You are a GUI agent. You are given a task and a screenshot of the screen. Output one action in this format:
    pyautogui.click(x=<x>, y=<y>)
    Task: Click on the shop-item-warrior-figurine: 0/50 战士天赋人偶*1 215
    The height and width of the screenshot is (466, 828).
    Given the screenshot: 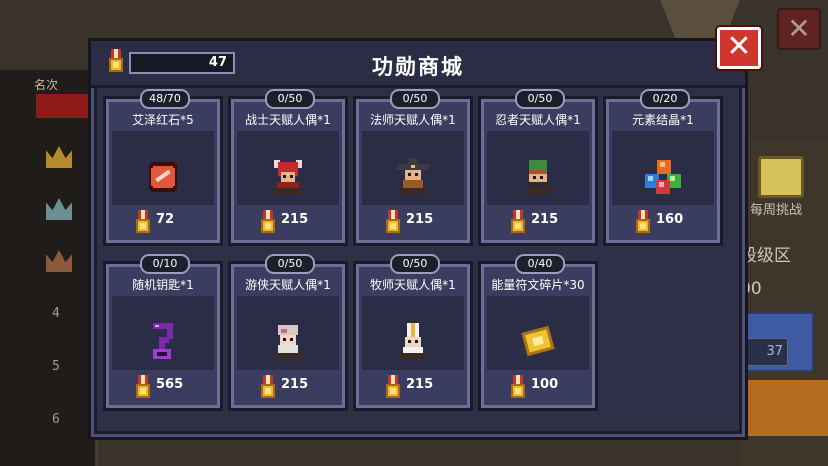 What is the action you would take?
    pyautogui.click(x=288, y=167)
    